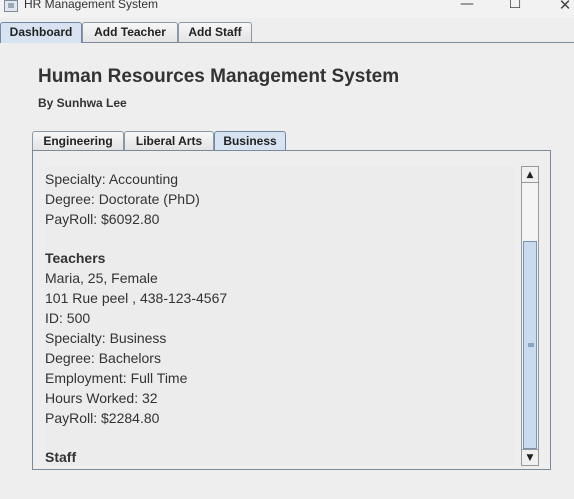 This screenshot has height=499, width=574. Describe the element at coordinates (101, 398) in the screenshot. I see `text-line: Hours Worked: 32` at that location.